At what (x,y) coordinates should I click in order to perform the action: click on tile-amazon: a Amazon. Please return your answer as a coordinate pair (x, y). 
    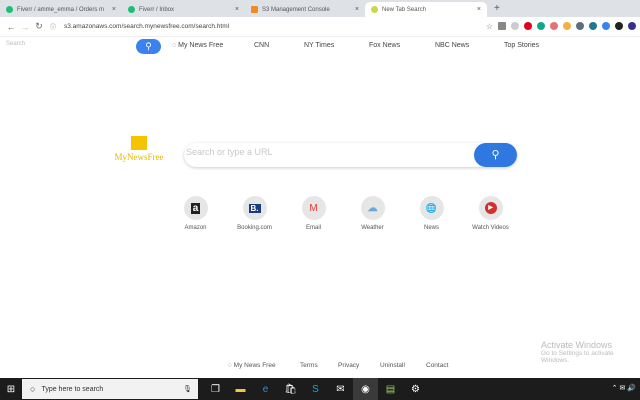
    Looking at the image, I should click on (195, 213).